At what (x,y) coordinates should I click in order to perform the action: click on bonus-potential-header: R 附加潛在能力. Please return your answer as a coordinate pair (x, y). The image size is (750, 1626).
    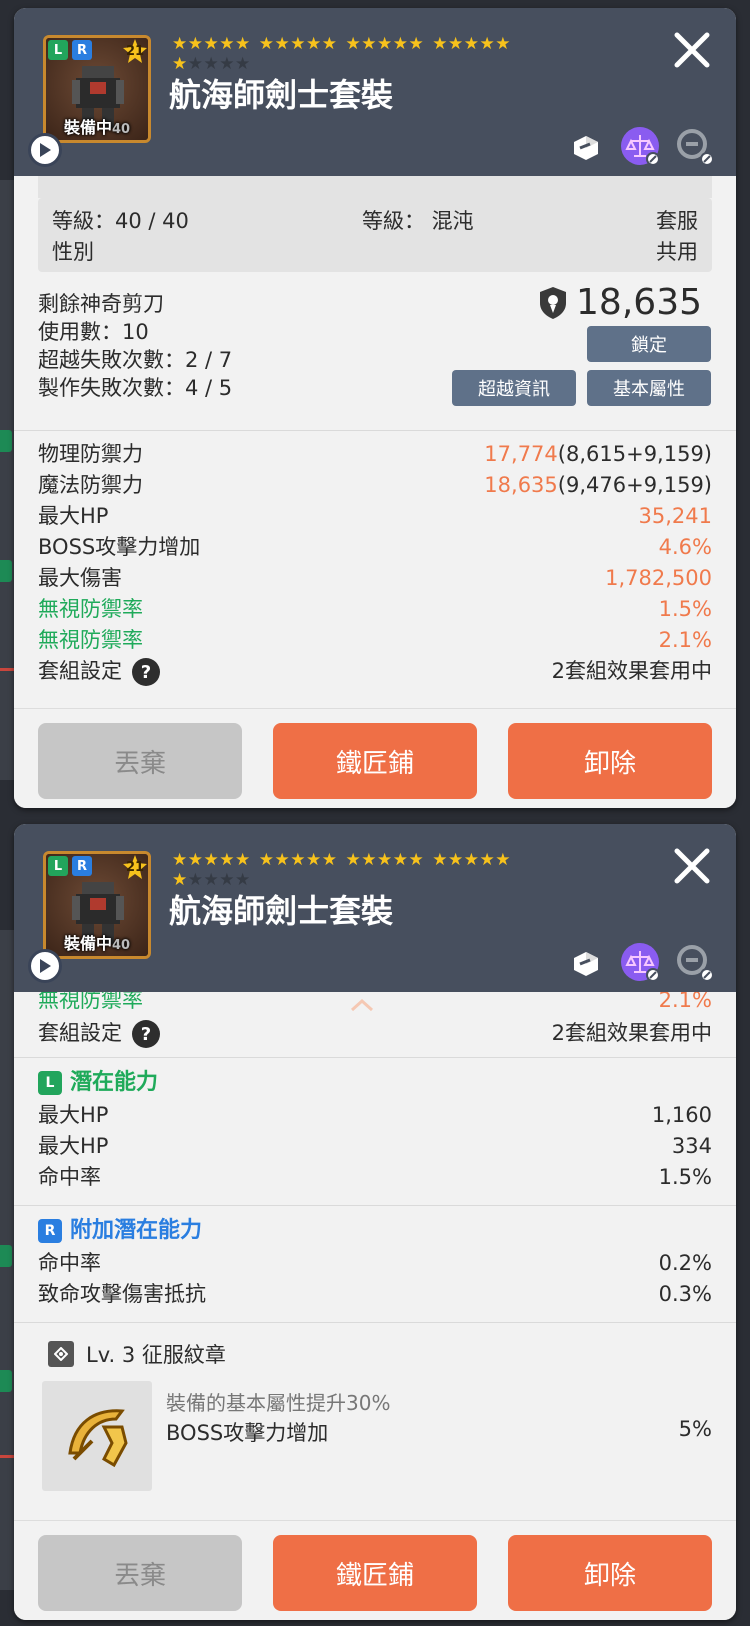
    Looking at the image, I should click on (375, 1231).